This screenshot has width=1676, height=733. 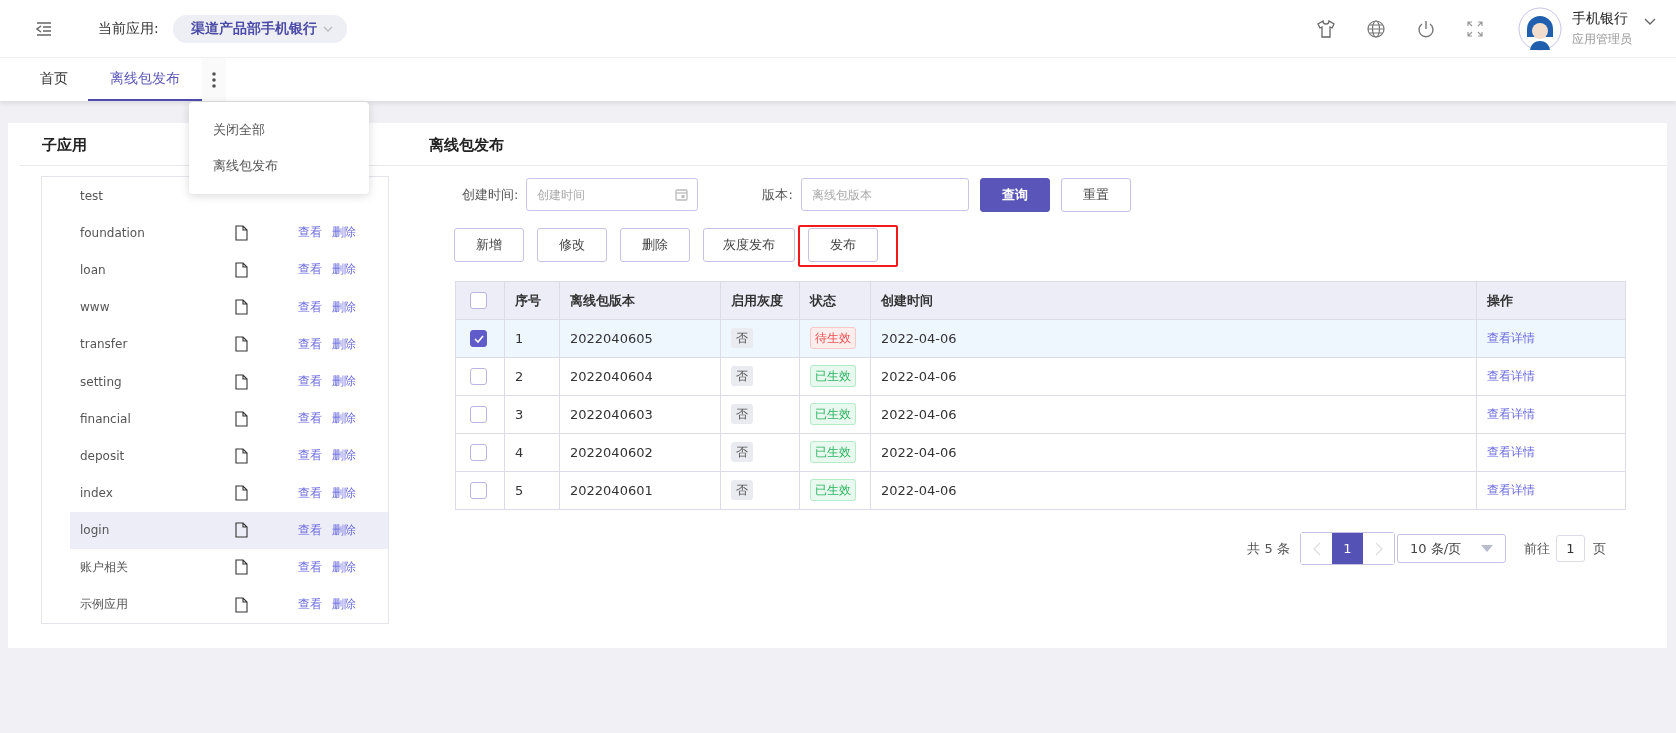 I want to click on globe-icon, so click(x=1376, y=28).